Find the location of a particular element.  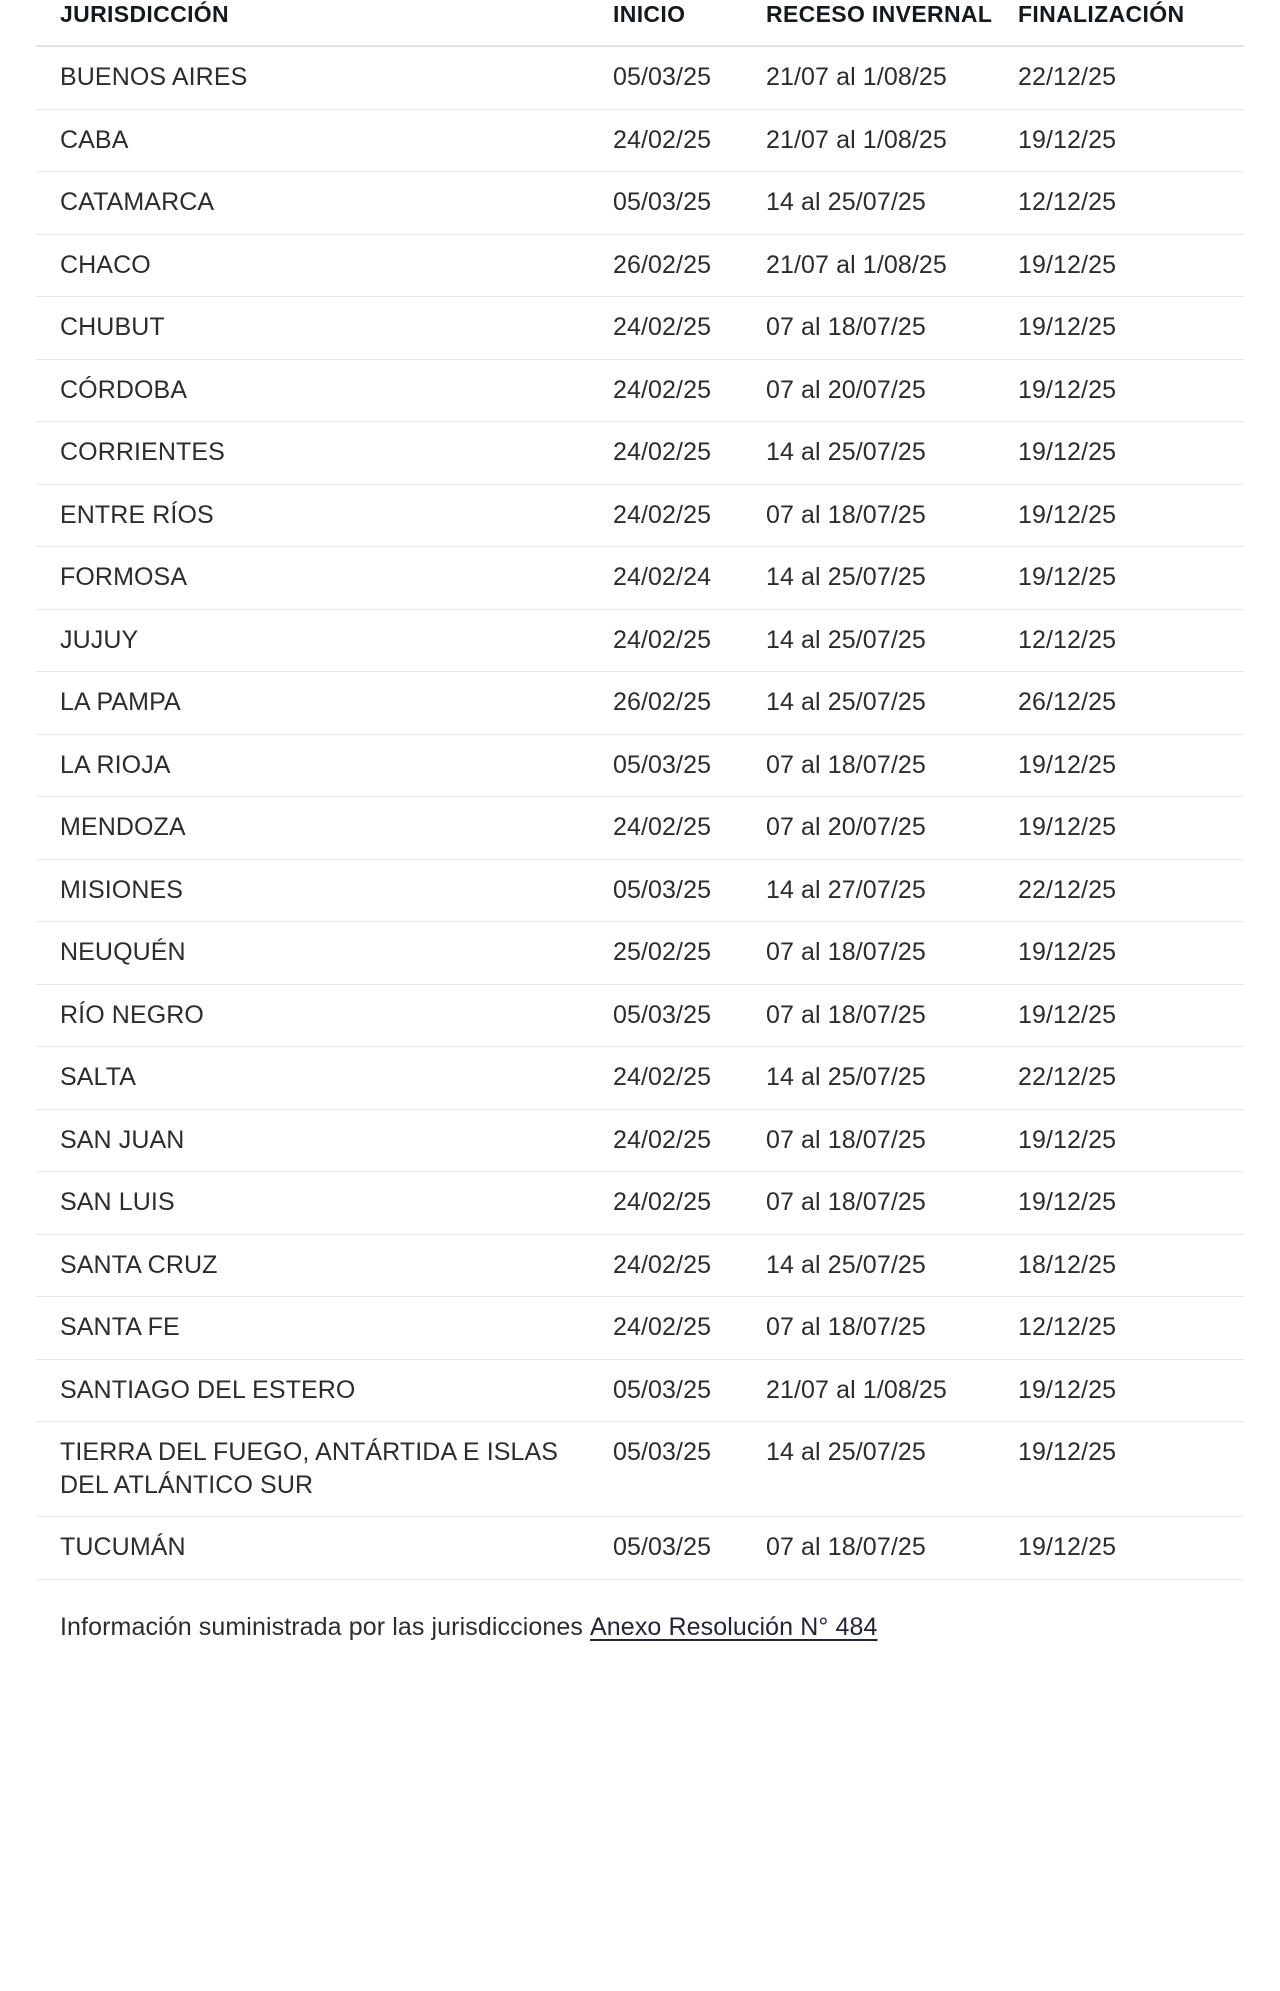

cell-finalizacion: 18/12/25 is located at coordinates (1131, 1266).